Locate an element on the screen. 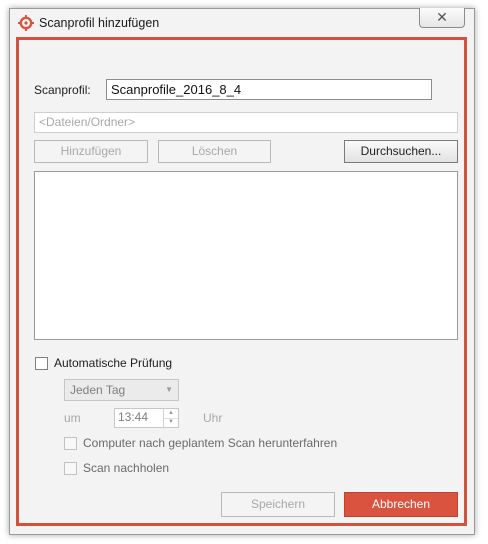 The width and height of the screenshot is (488, 544). auto-check-checkbox is located at coordinates (41, 363).